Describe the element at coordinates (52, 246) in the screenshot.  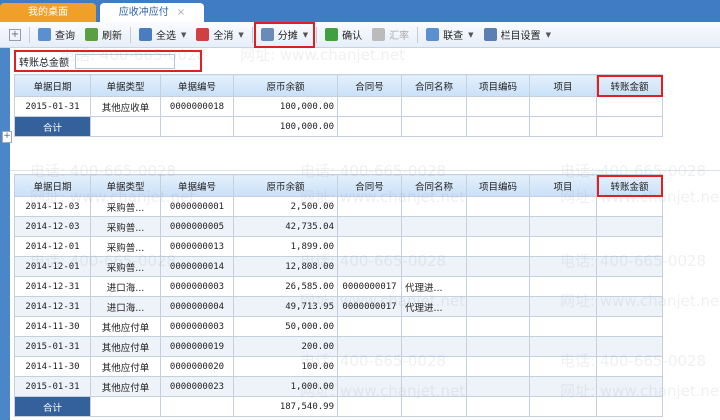
I see `table-cell: 2014-12-01` at that location.